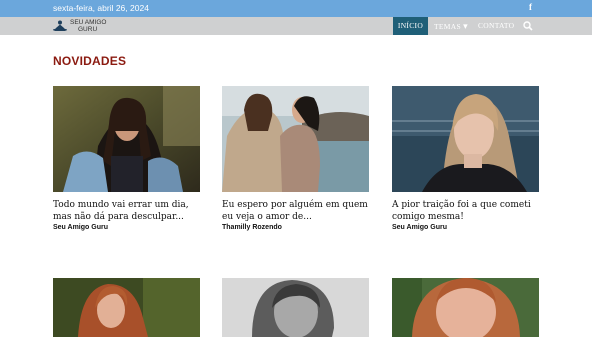 This screenshot has width=592, height=342. Describe the element at coordinates (496, 26) in the screenshot. I see `nav-contato: CONTATO` at that location.